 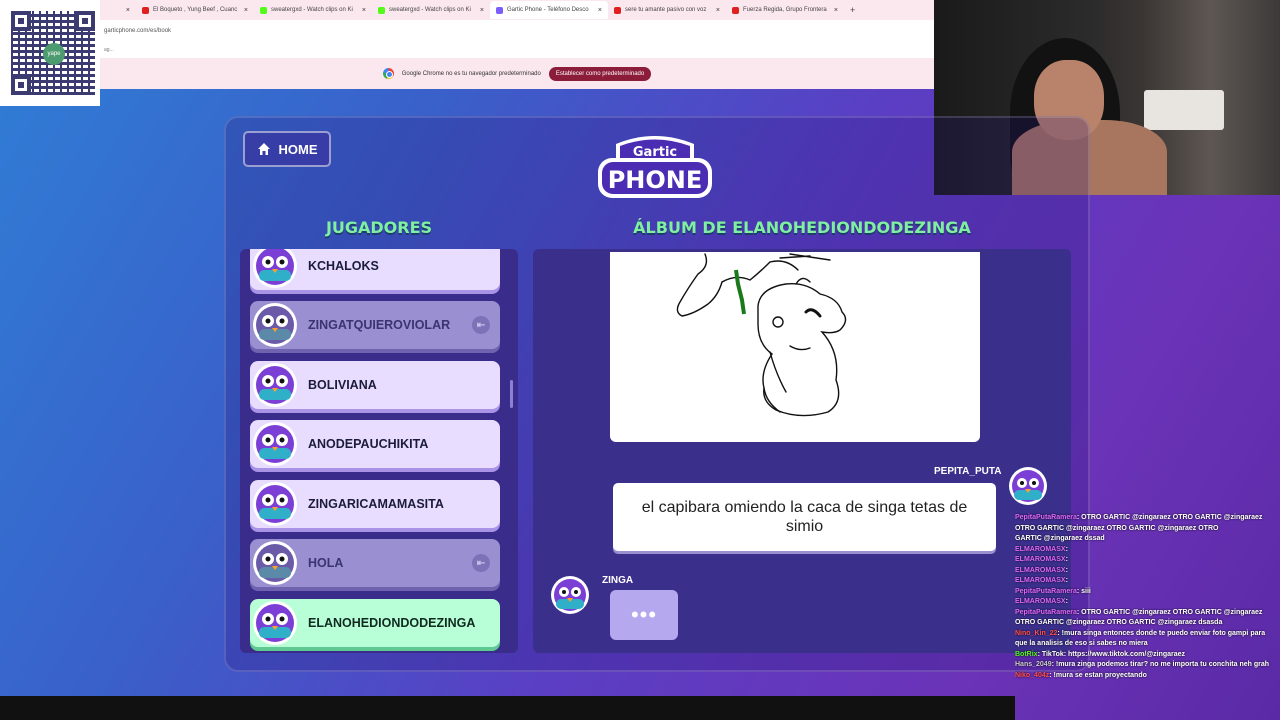 I want to click on player-row: ZINGATQUIEROVIOLAR ⇤, so click(x=375, y=325).